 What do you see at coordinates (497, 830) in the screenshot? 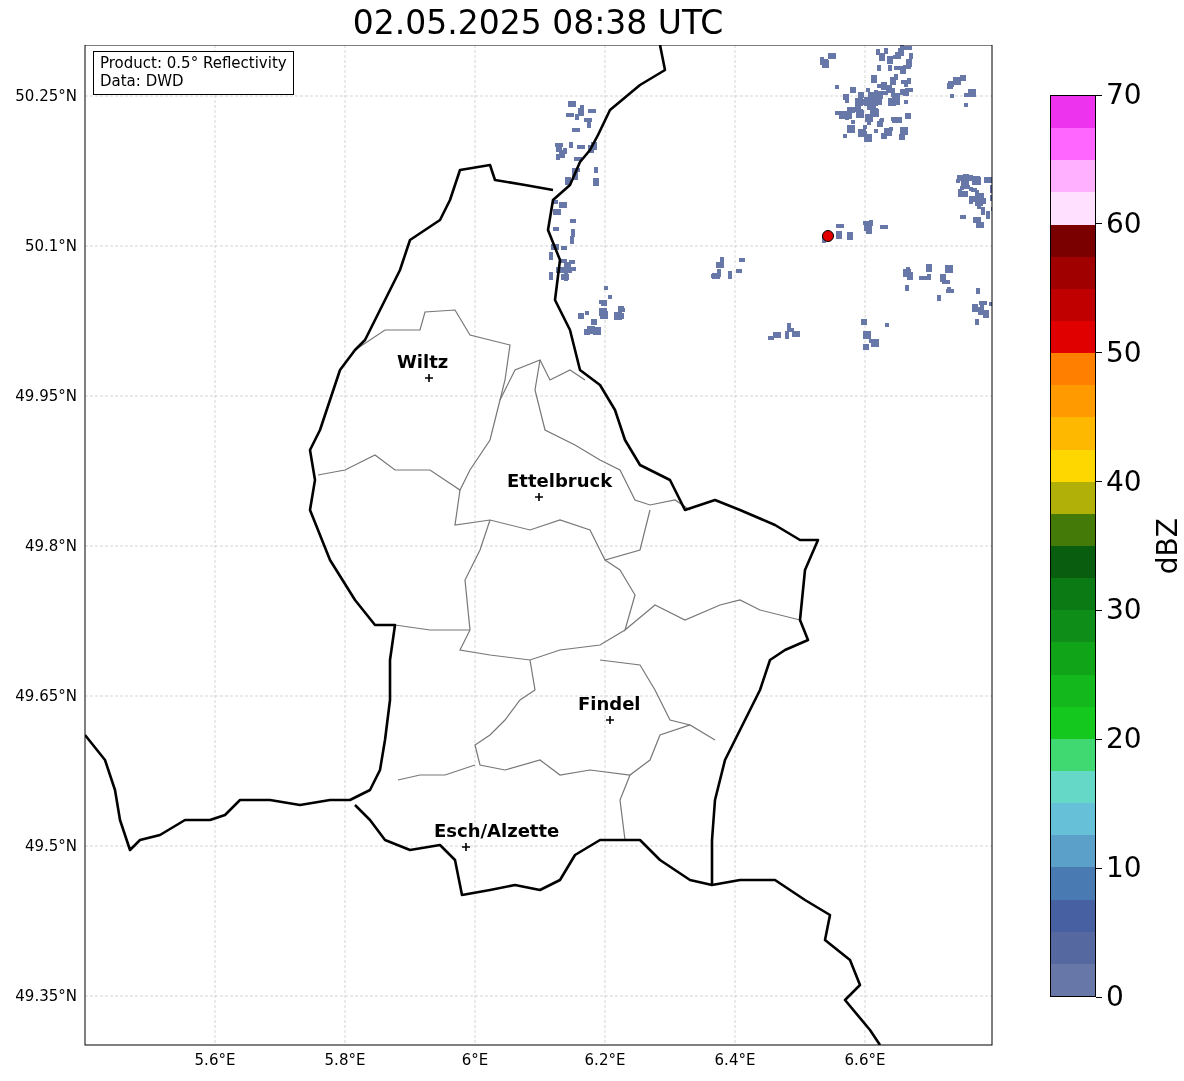
I see `city-label: Esch/Alzette` at bounding box center [497, 830].